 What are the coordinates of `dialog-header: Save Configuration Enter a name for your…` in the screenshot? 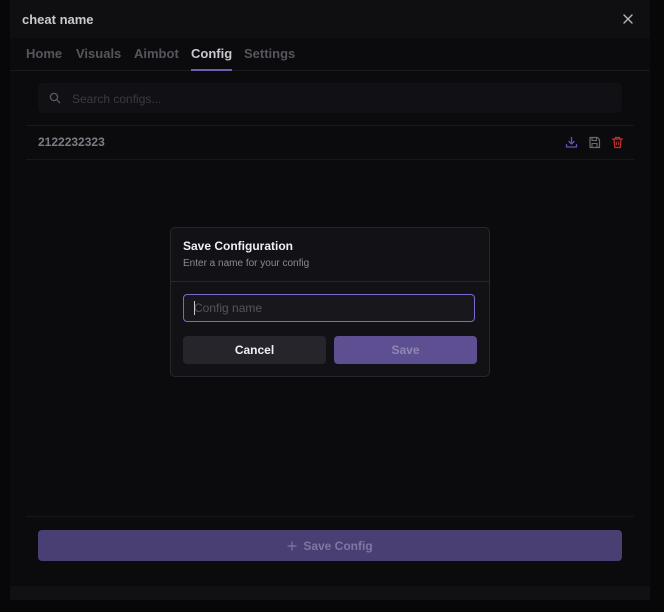 It's located at (330, 255).